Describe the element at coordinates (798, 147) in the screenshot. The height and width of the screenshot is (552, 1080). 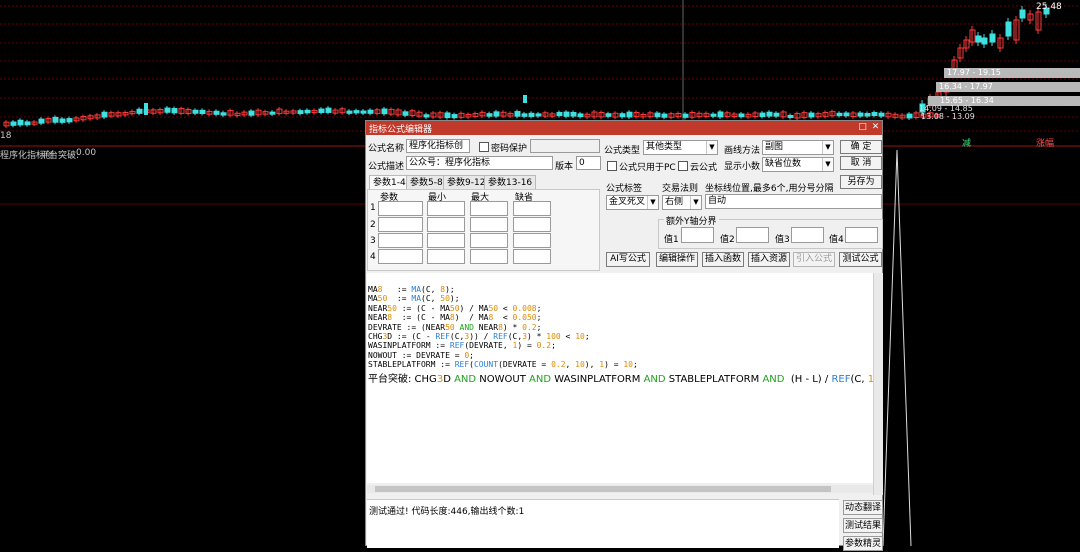
I see `draw-method-select: 副图 ▼` at that location.